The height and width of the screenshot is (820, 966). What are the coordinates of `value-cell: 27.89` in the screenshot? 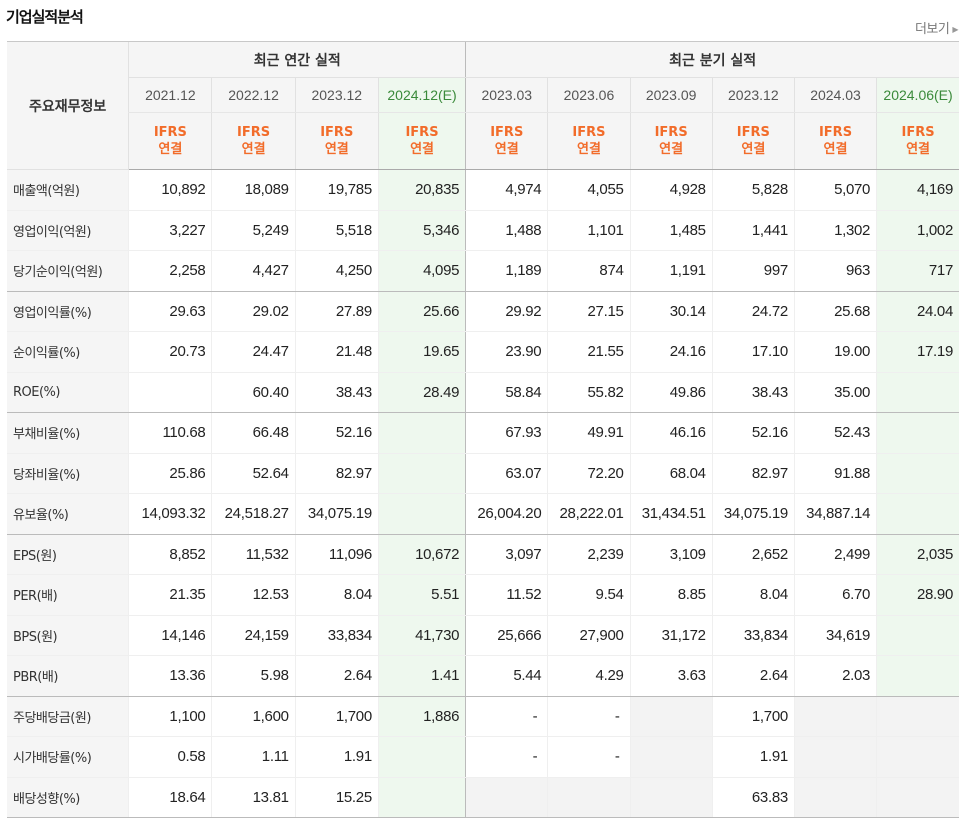 It's located at (336, 311).